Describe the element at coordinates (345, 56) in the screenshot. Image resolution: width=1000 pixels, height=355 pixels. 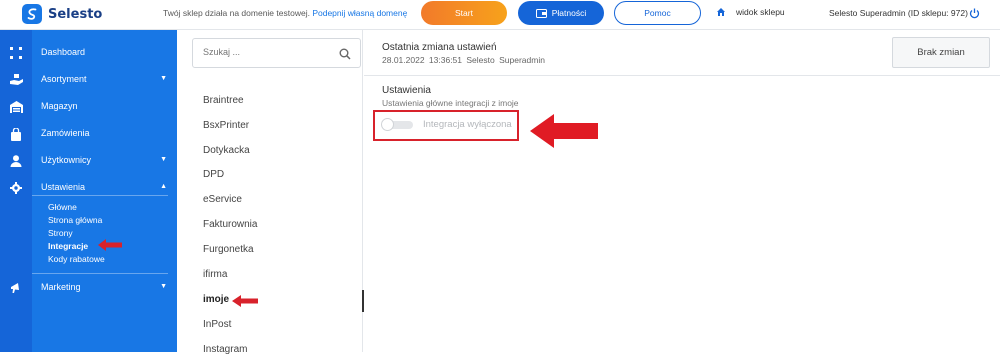
I see `search-icon` at that location.